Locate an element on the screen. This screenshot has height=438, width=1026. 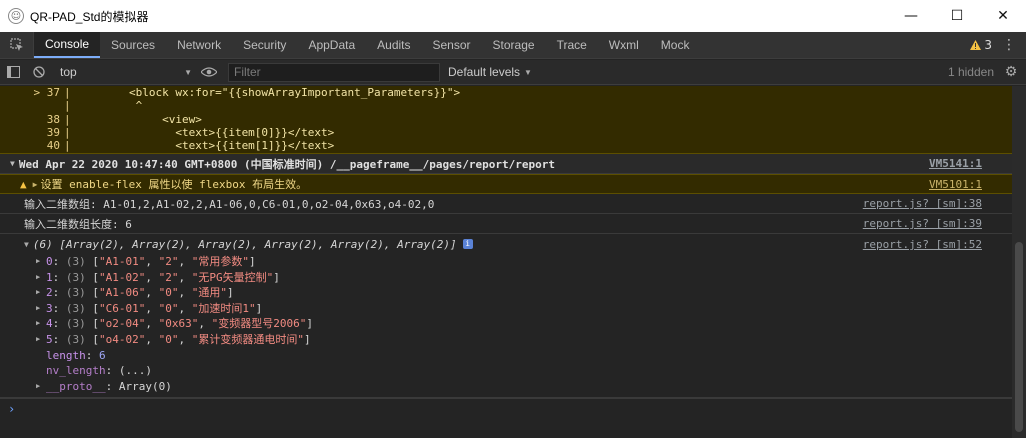
array-proto-prop: ▶ __proto__: Array(0) is located at coordinates (518, 387).